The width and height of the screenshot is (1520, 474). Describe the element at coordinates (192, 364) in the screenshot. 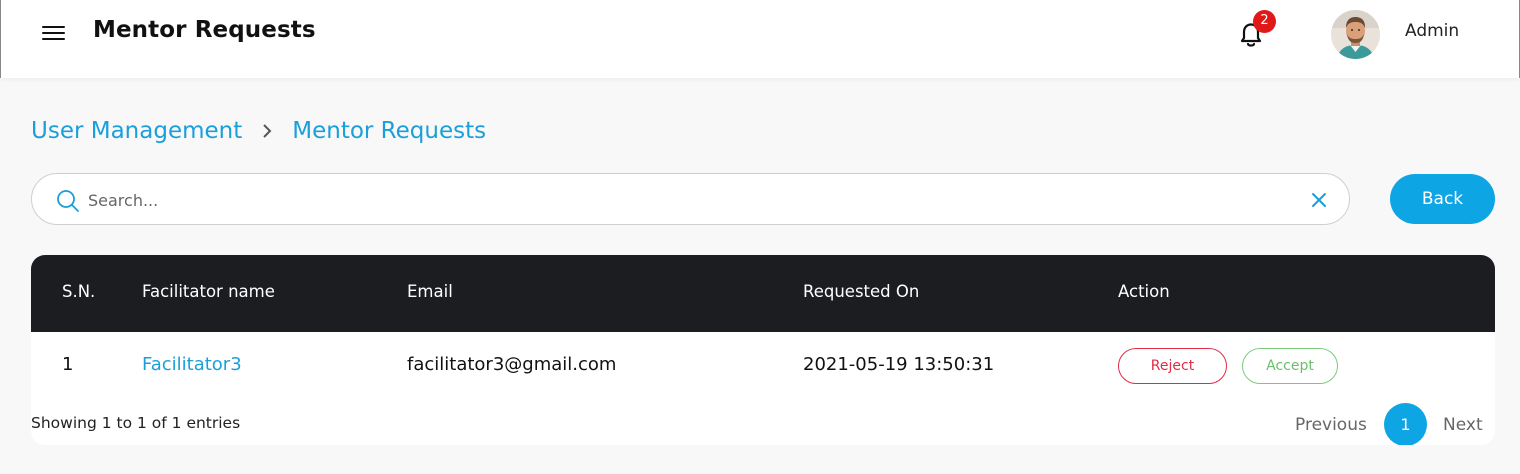

I see `cell-facilitator-name: Facilitator3` at that location.